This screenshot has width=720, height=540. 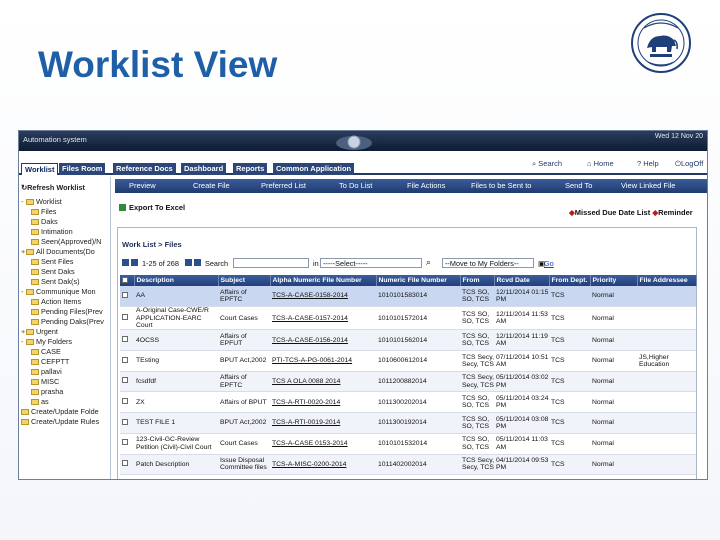 I want to click on send-to-button: Send To, so click(x=578, y=185).